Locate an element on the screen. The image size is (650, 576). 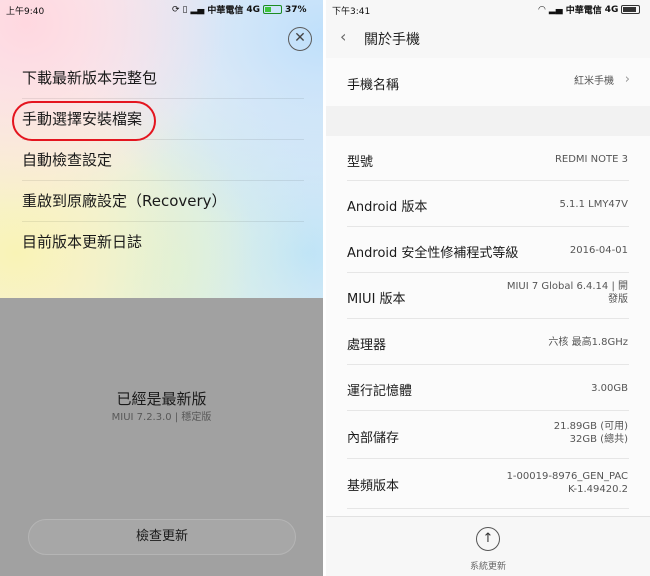
wifi-icon: ◠ is located at coordinates (542, 9).